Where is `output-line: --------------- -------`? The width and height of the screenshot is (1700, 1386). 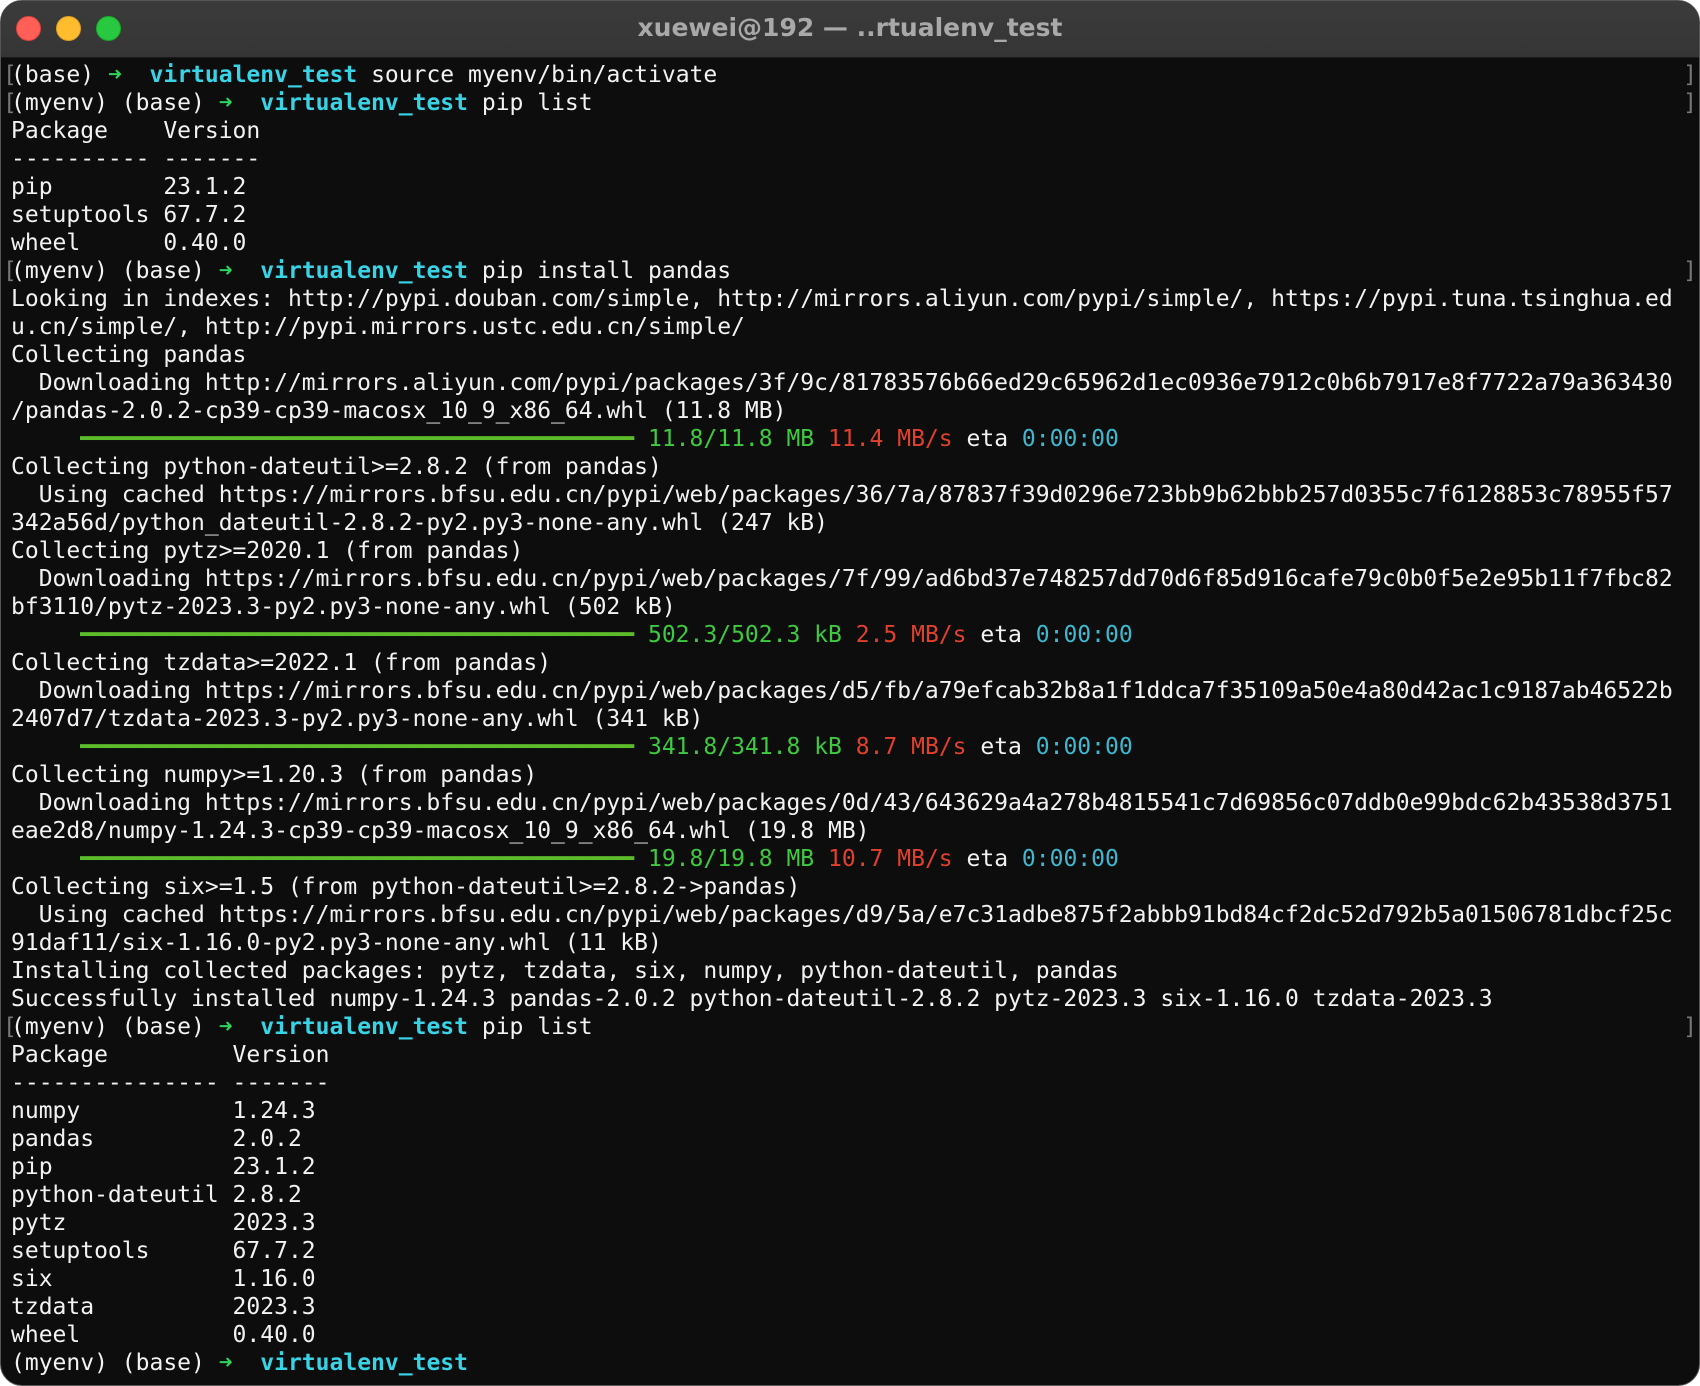 output-line: --------------- ------- is located at coordinates (855, 1083).